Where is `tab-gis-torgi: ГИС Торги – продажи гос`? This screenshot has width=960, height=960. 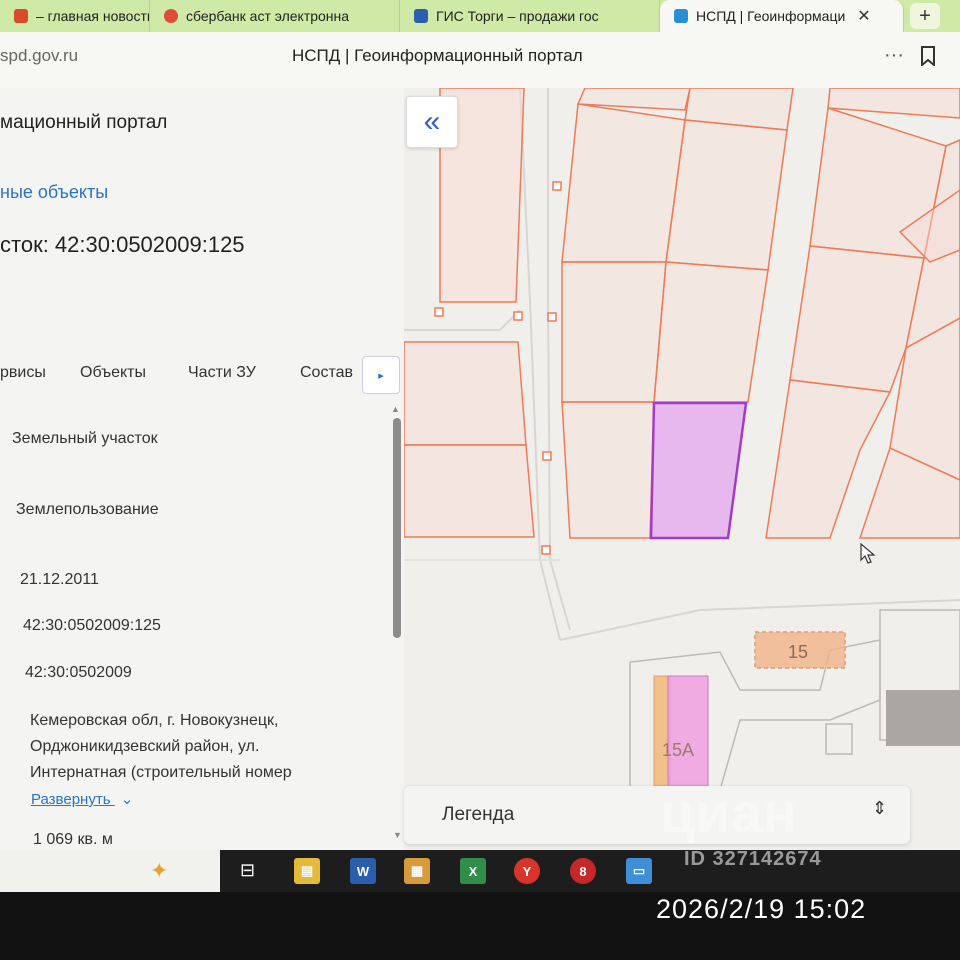 tab-gis-torgi: ГИС Торги – продажи гос is located at coordinates (530, 16).